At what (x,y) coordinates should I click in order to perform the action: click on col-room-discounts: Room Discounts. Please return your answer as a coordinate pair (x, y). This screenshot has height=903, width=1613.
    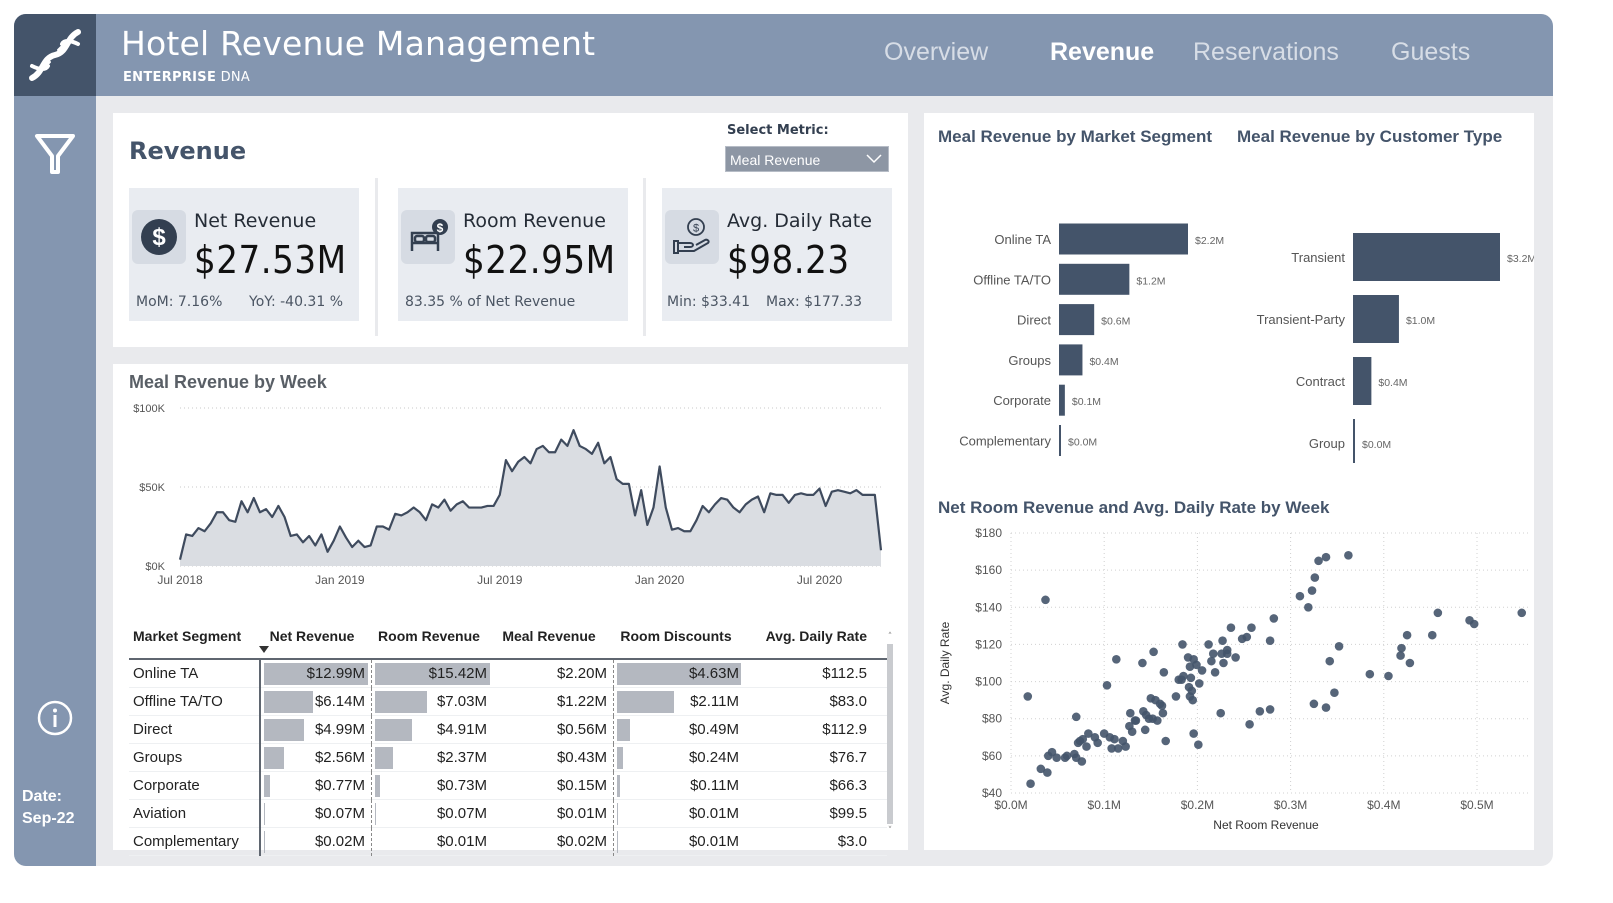
    Looking at the image, I should click on (678, 636).